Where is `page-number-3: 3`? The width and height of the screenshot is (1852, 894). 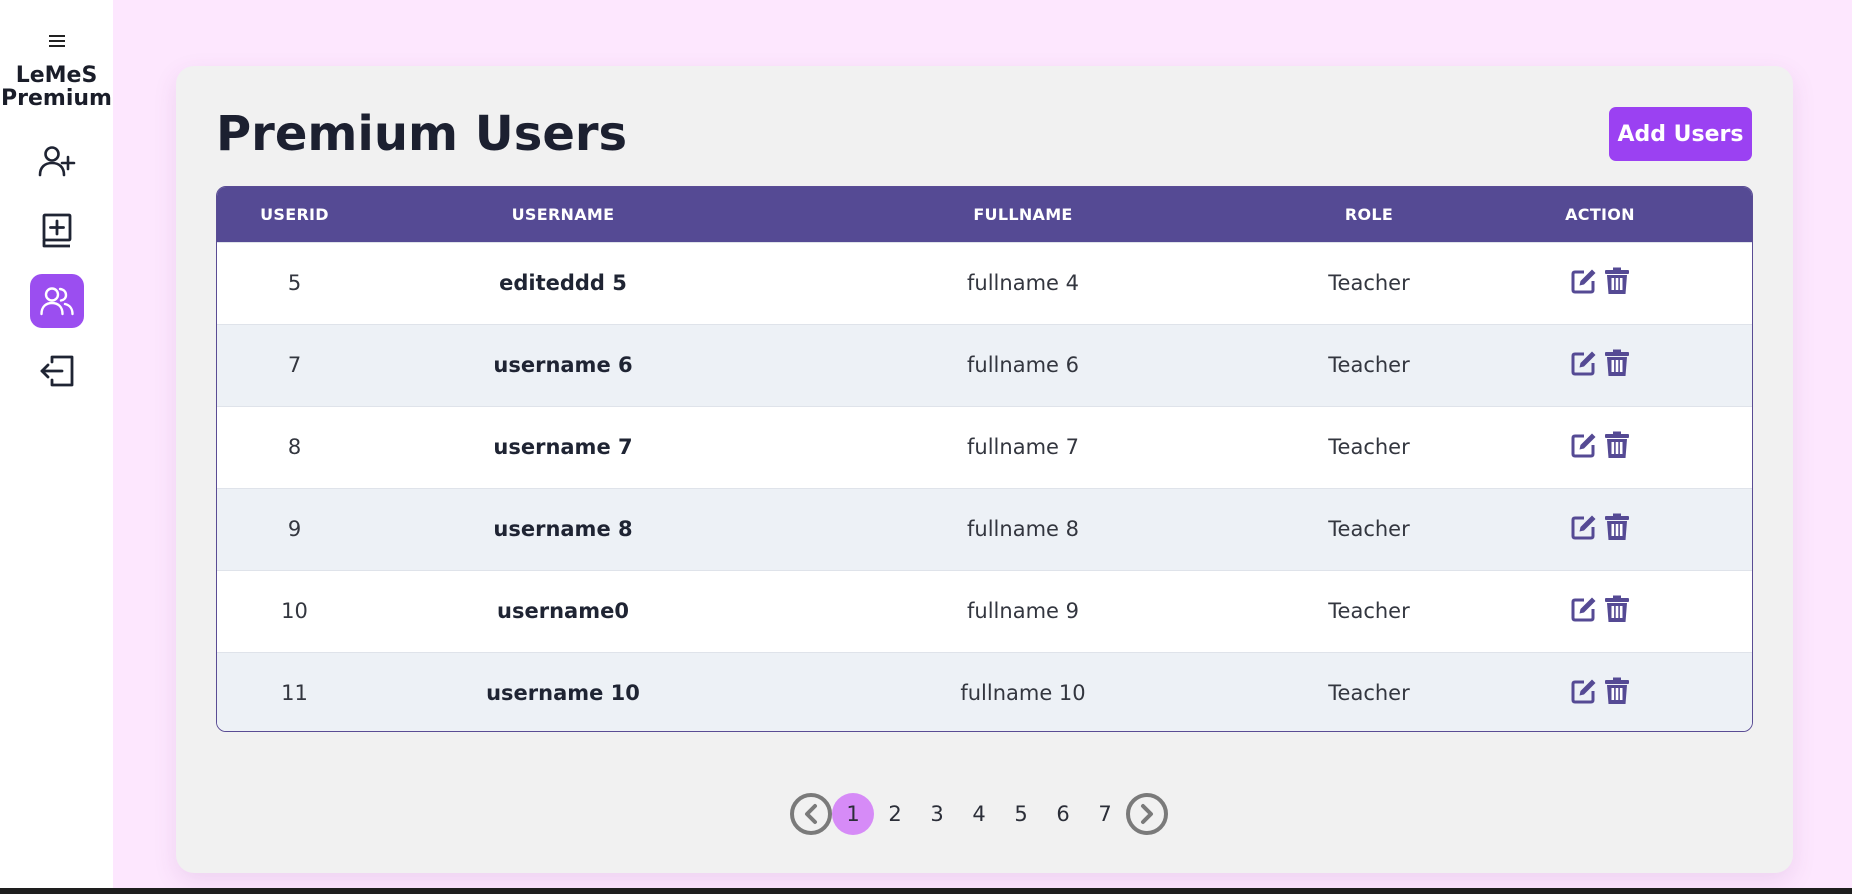
page-number-3: 3 is located at coordinates (937, 814).